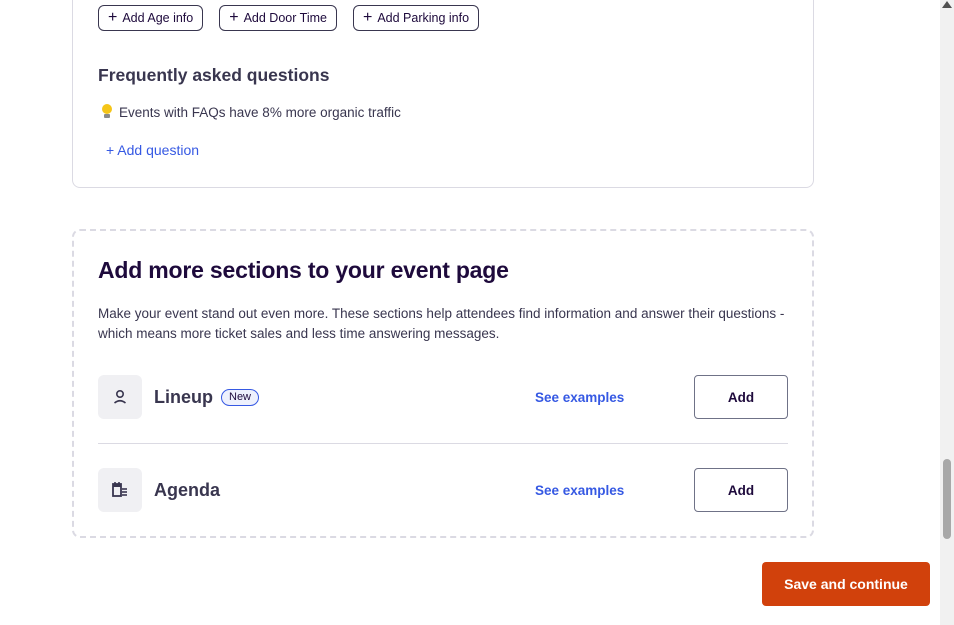 Image resolution: width=954 pixels, height=625 pixels. I want to click on person-icon, so click(120, 397).